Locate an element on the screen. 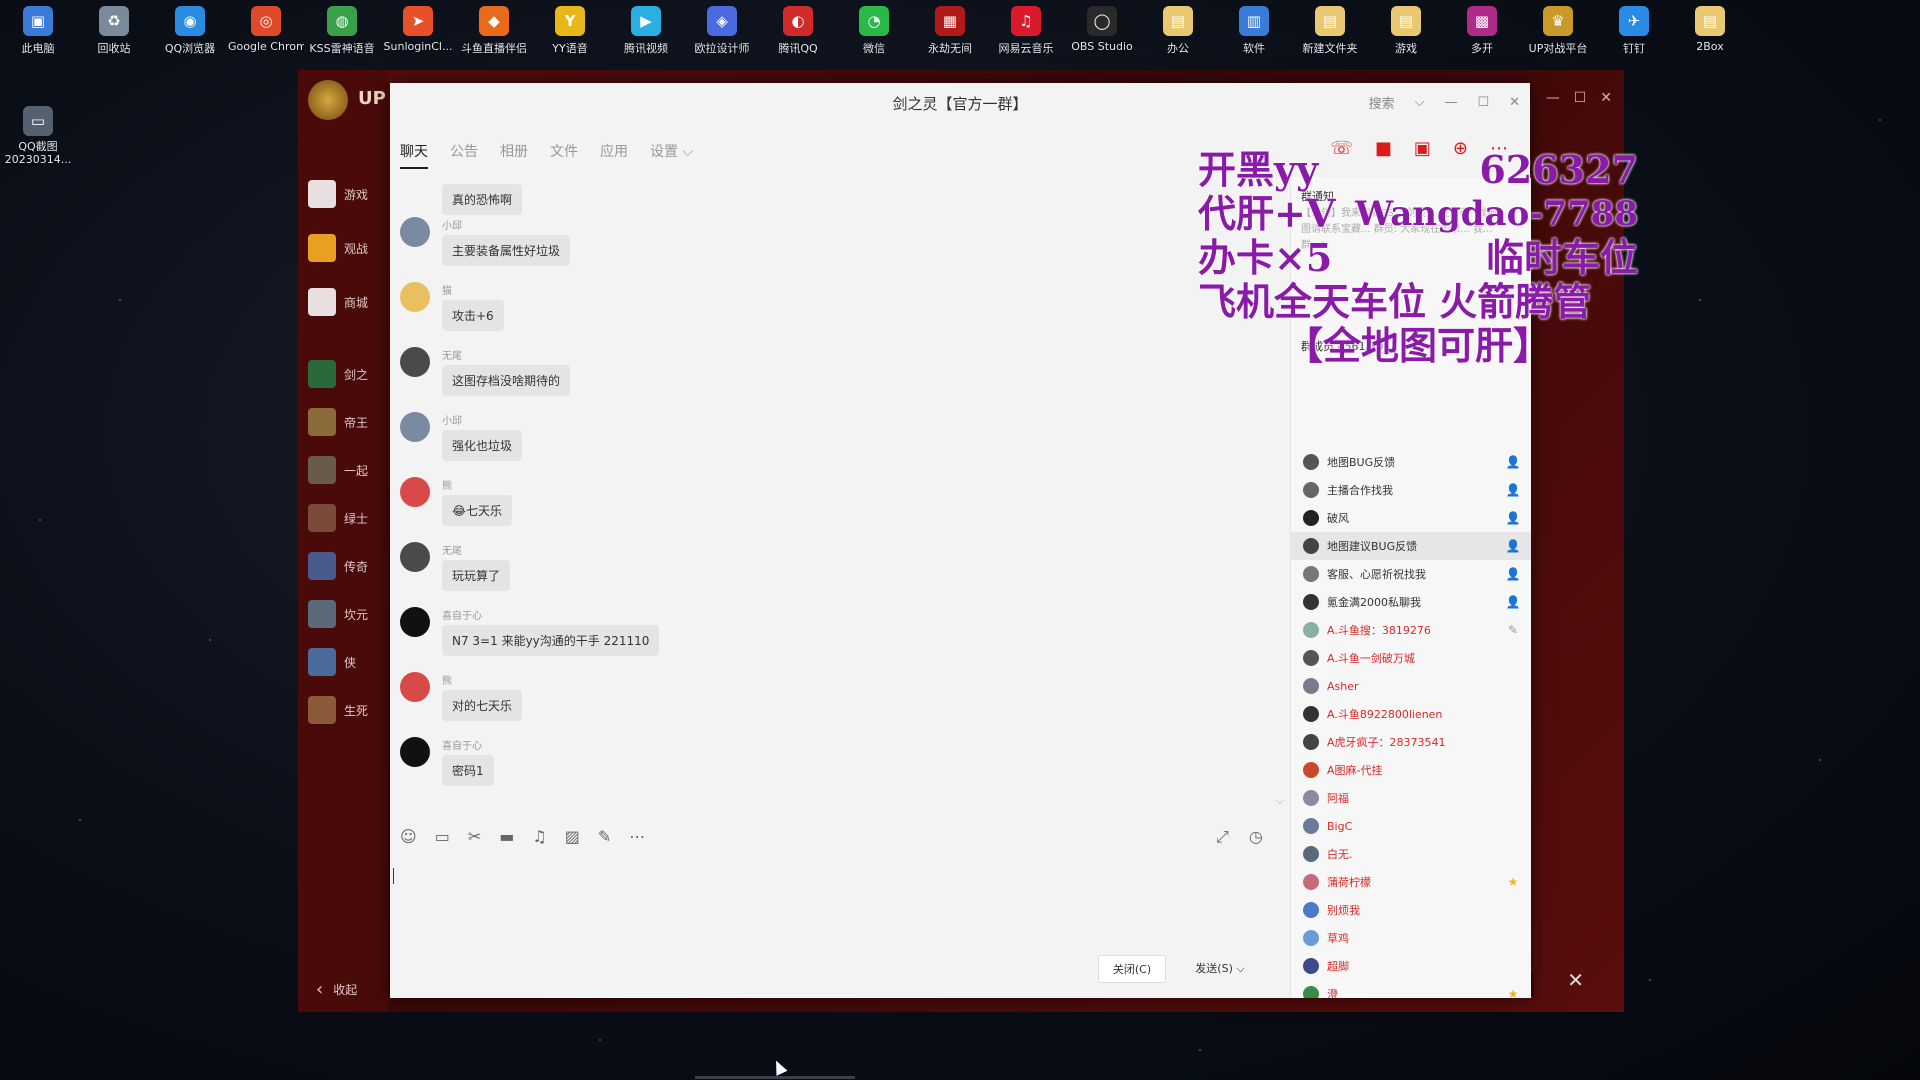 Image resolution: width=1920 pixels, height=1080 pixels. launcher-bottom-close-icon: ✕ is located at coordinates (1575, 980).